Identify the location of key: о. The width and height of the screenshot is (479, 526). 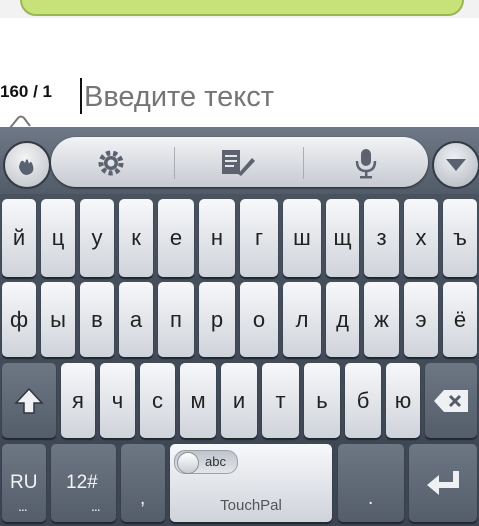
(259, 319).